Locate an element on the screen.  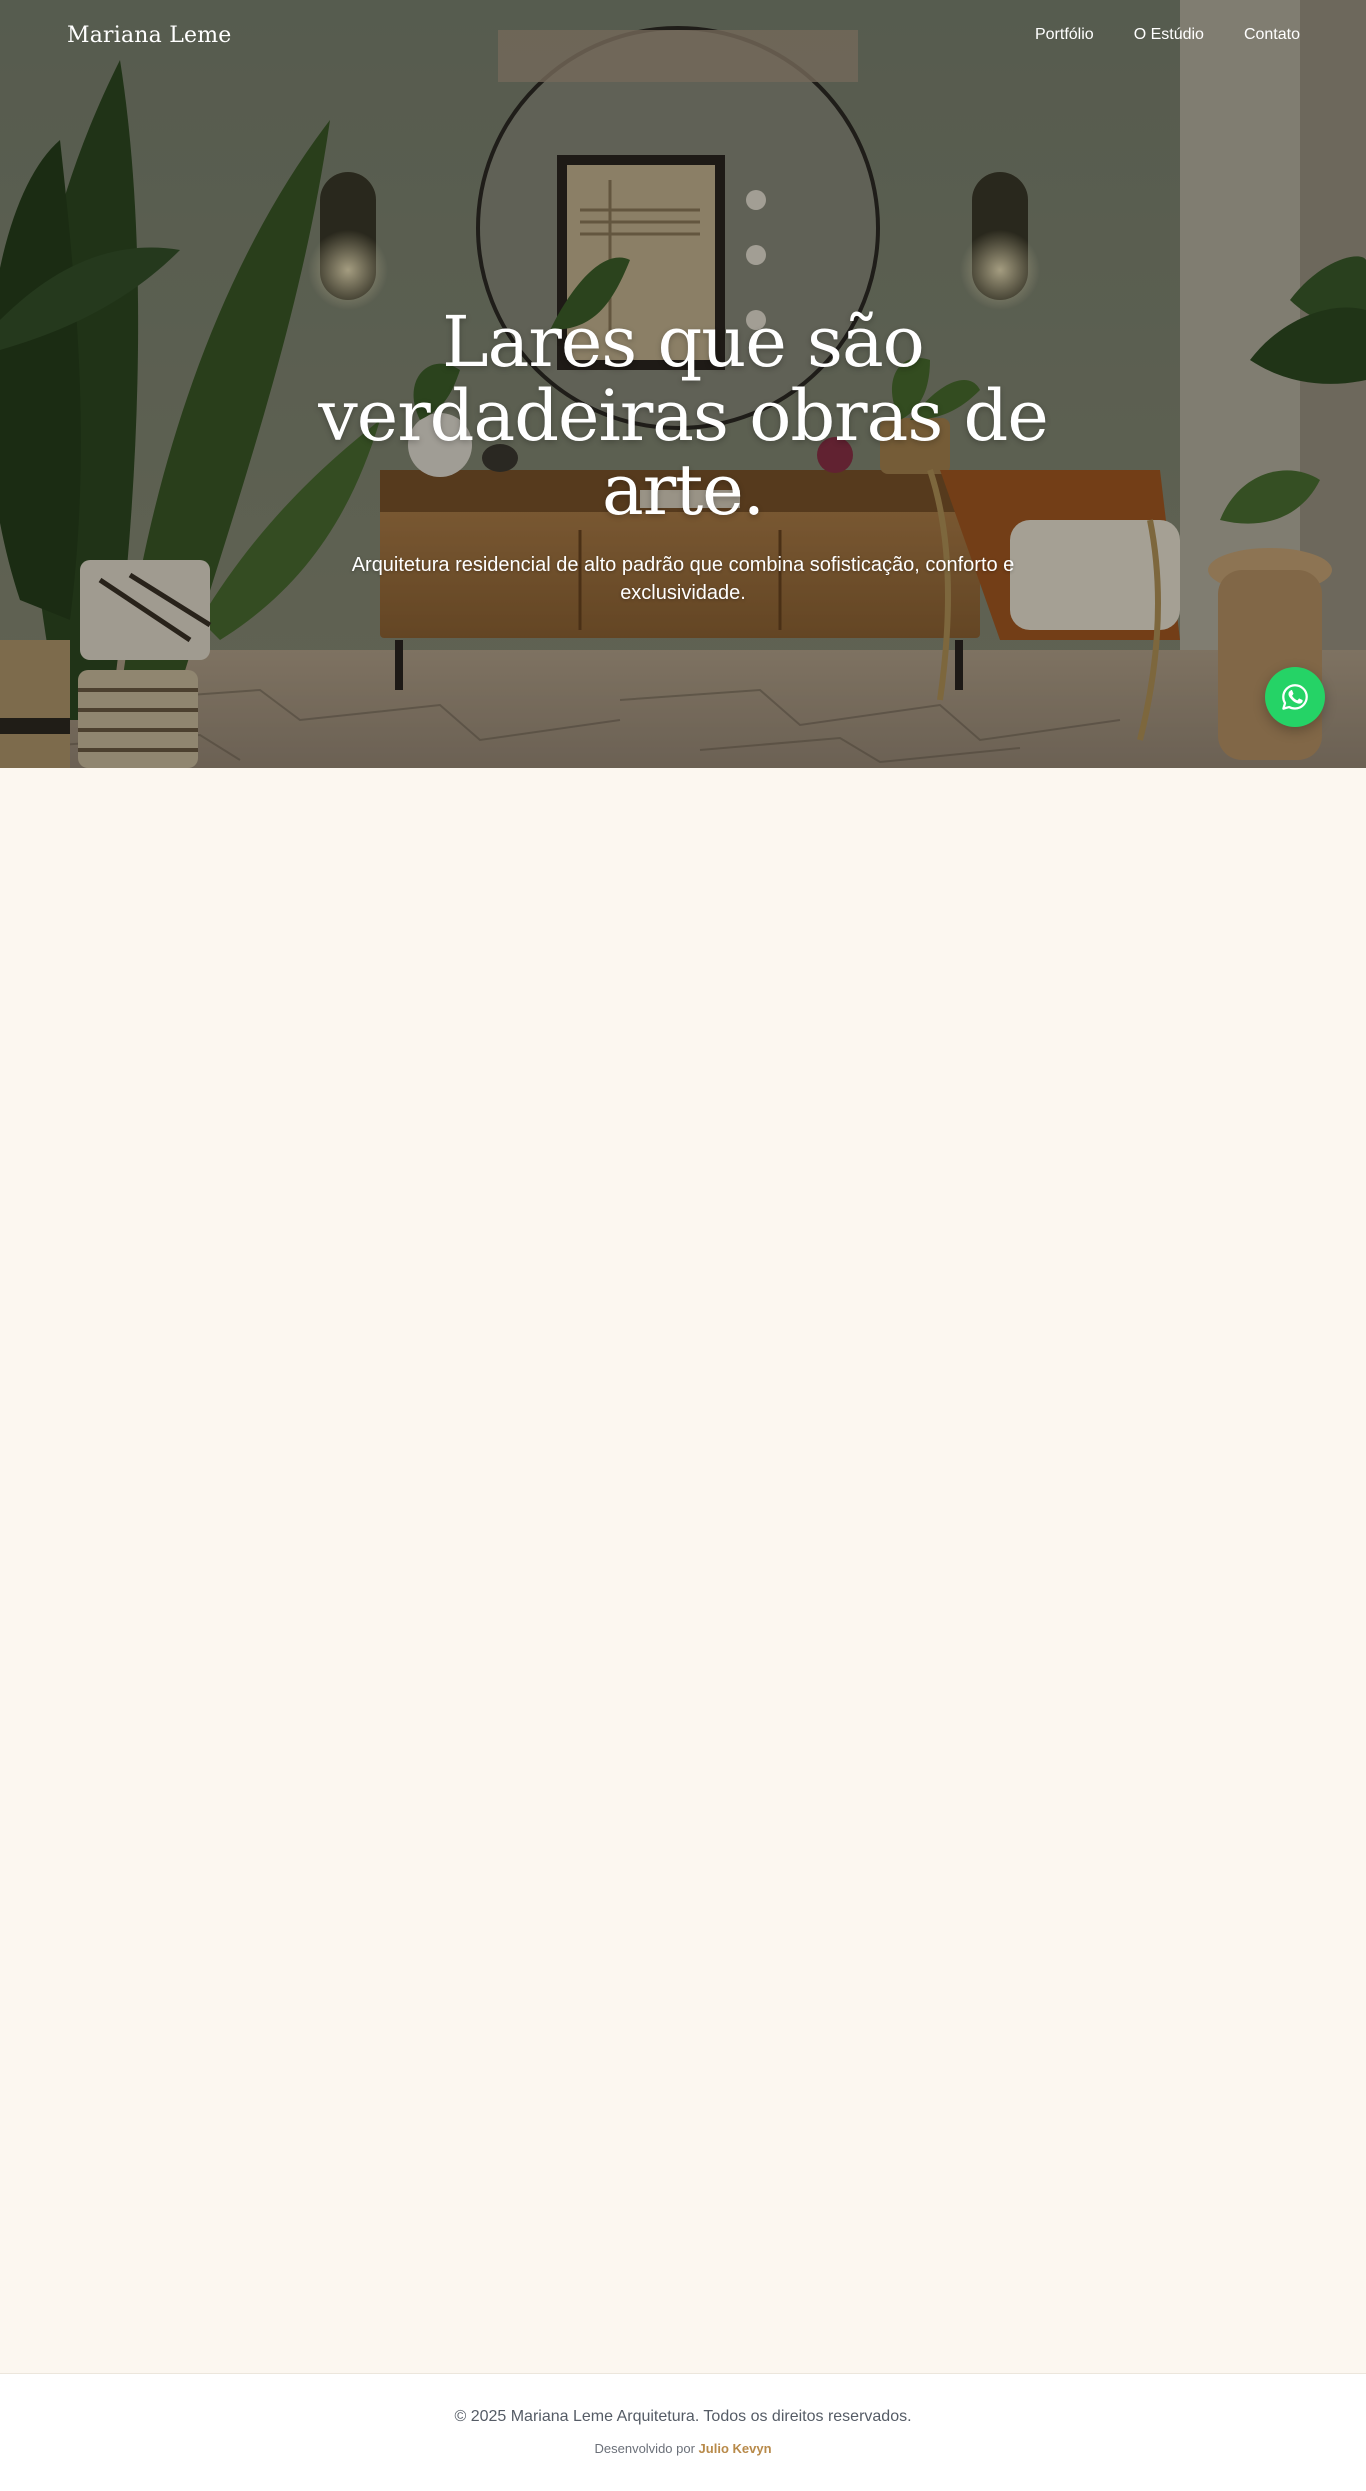
main-nav: Portfólio O Estúdio Contato is located at coordinates (1167, 35).